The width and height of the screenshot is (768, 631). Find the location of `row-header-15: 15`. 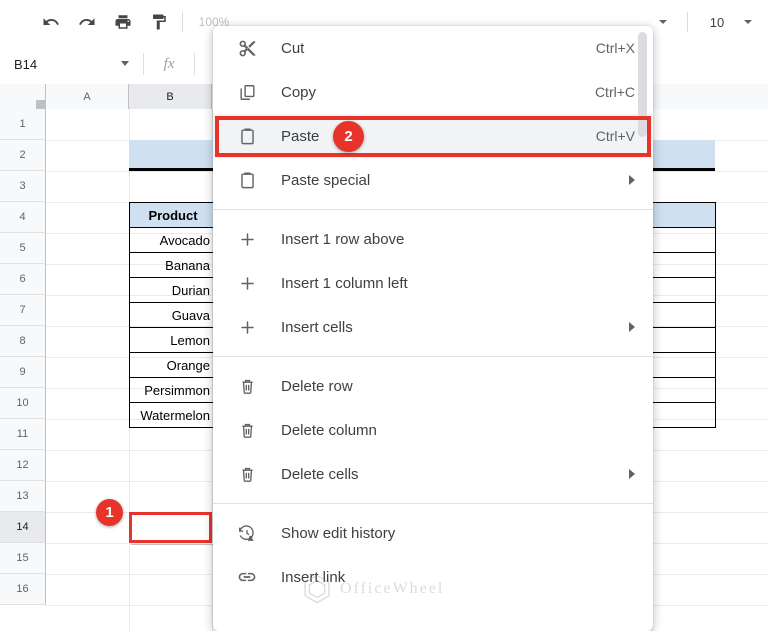

row-header-15: 15 is located at coordinates (23, 558).